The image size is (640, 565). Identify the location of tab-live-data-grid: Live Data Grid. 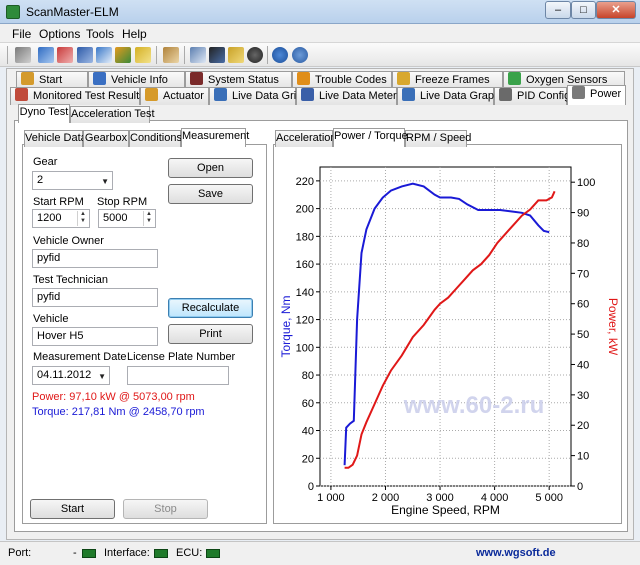
(255, 96).